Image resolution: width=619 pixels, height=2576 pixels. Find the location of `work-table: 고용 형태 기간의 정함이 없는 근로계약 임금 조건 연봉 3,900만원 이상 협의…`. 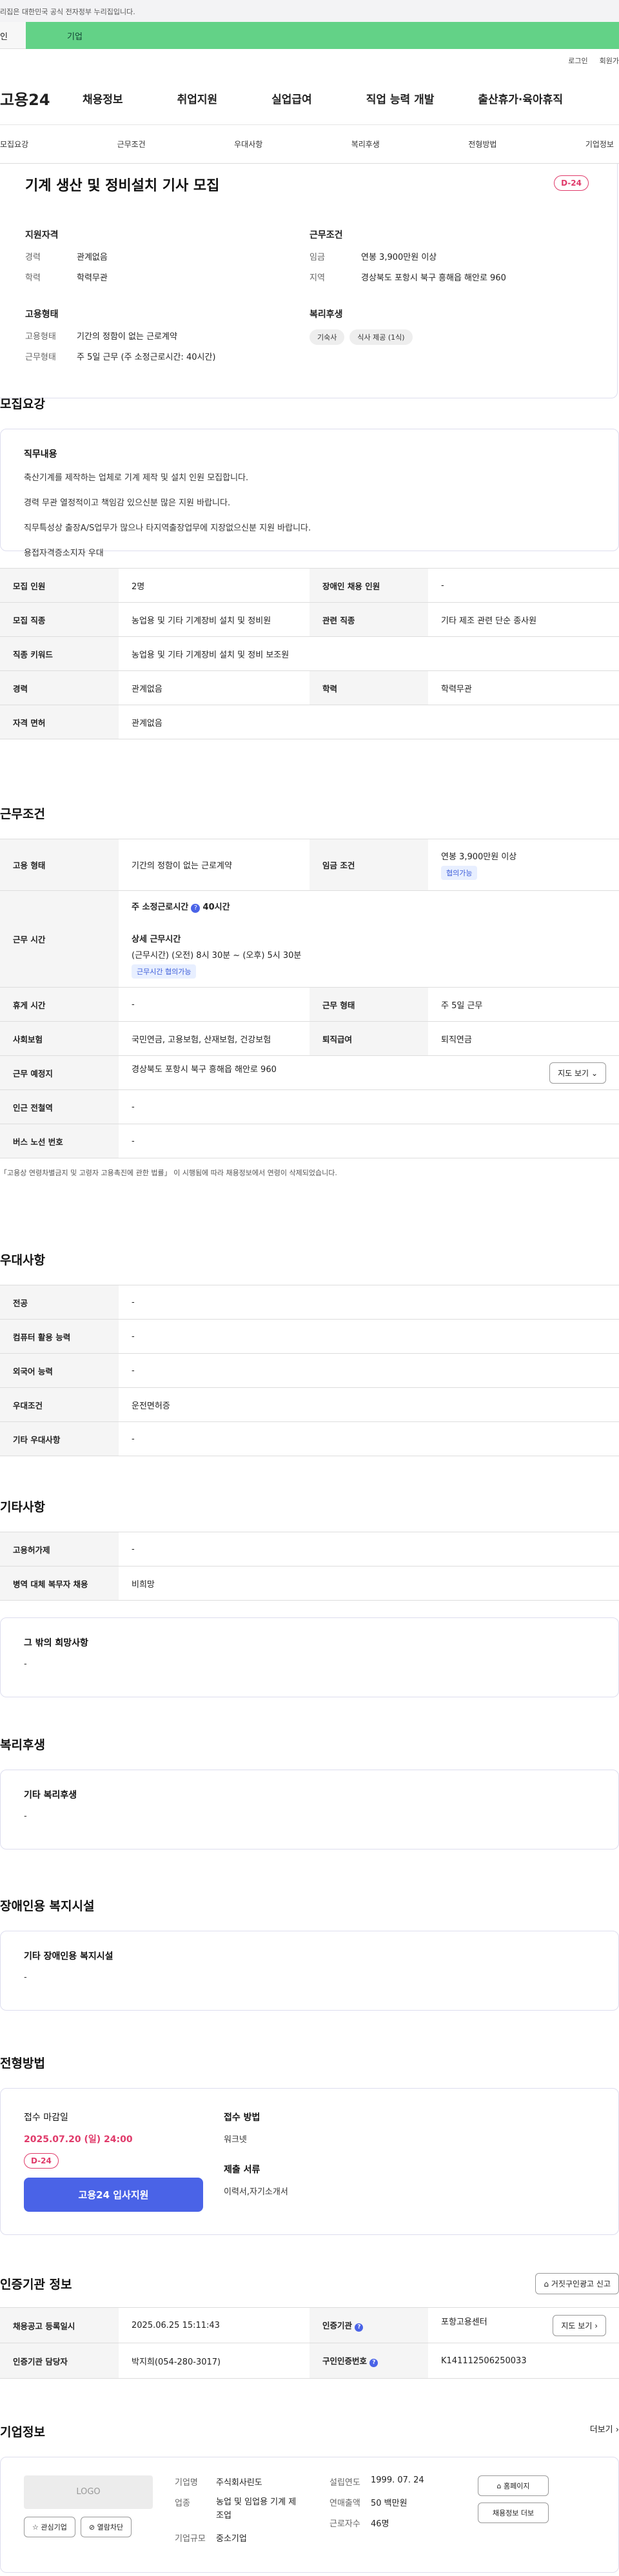

work-table: 고용 형태 기간의 정함이 없는 근로계약 임금 조건 연봉 3,900만원 이상 협의… is located at coordinates (309, 999).